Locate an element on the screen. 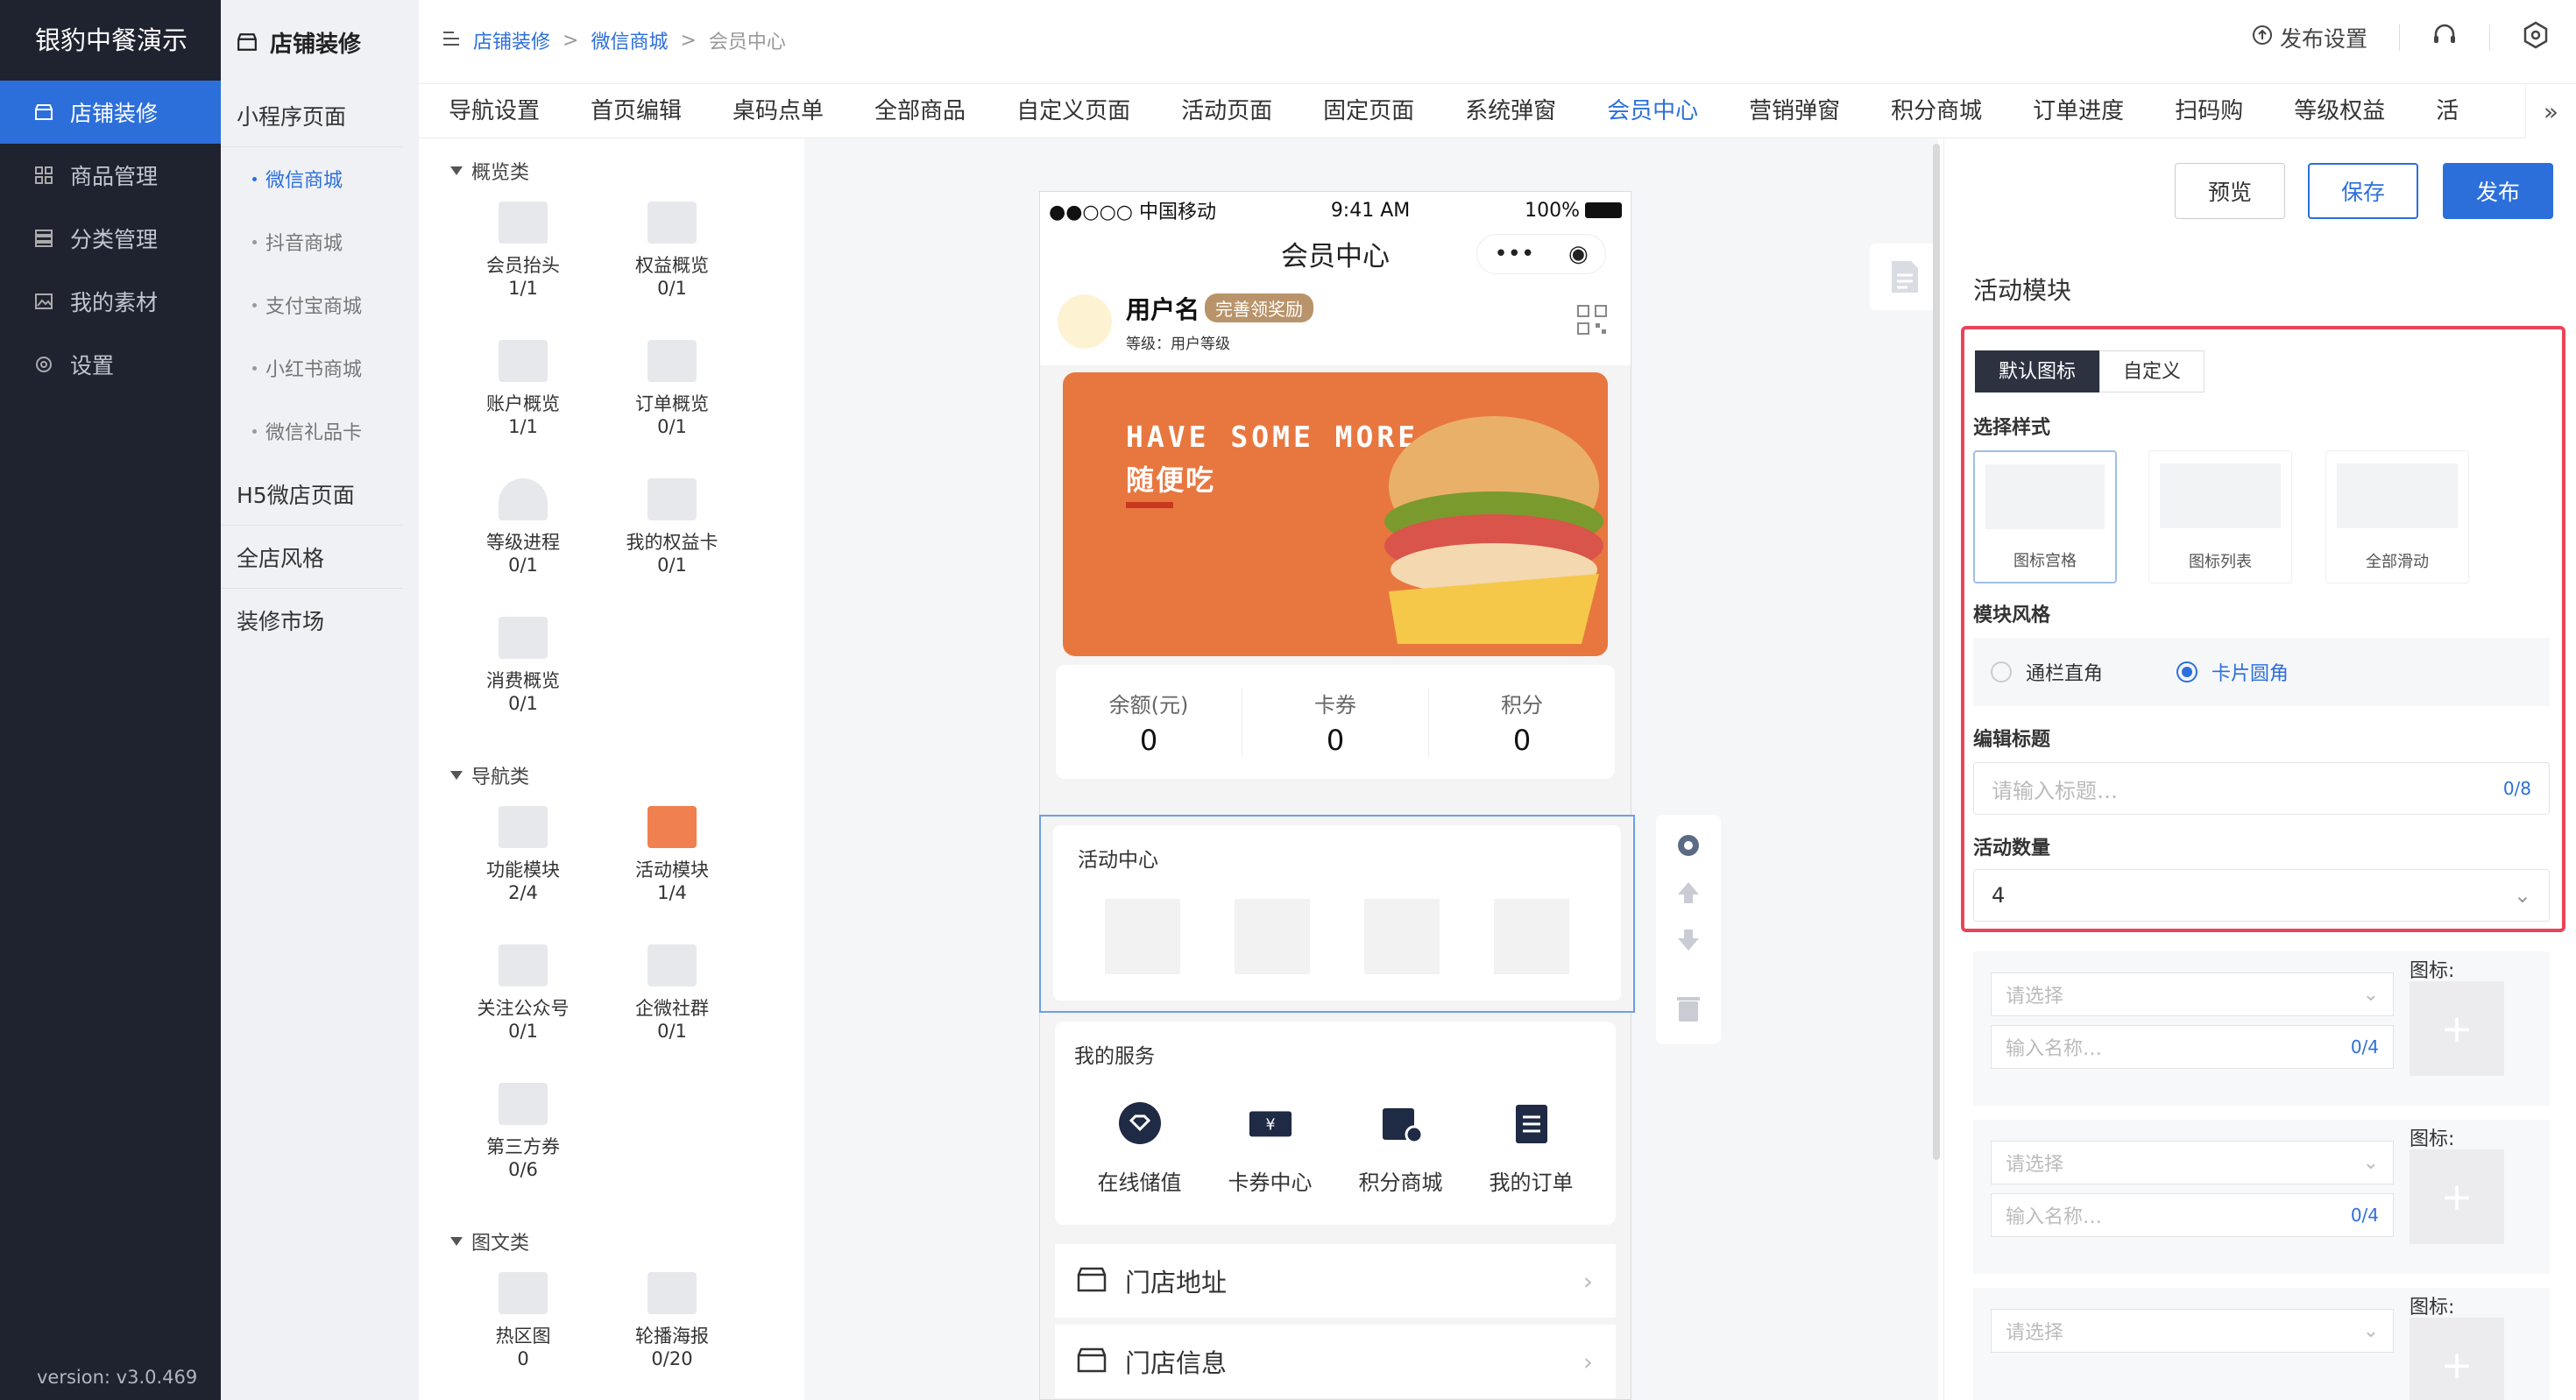 The width and height of the screenshot is (2576, 1400). radio-card-rounded is located at coordinates (2187, 671).